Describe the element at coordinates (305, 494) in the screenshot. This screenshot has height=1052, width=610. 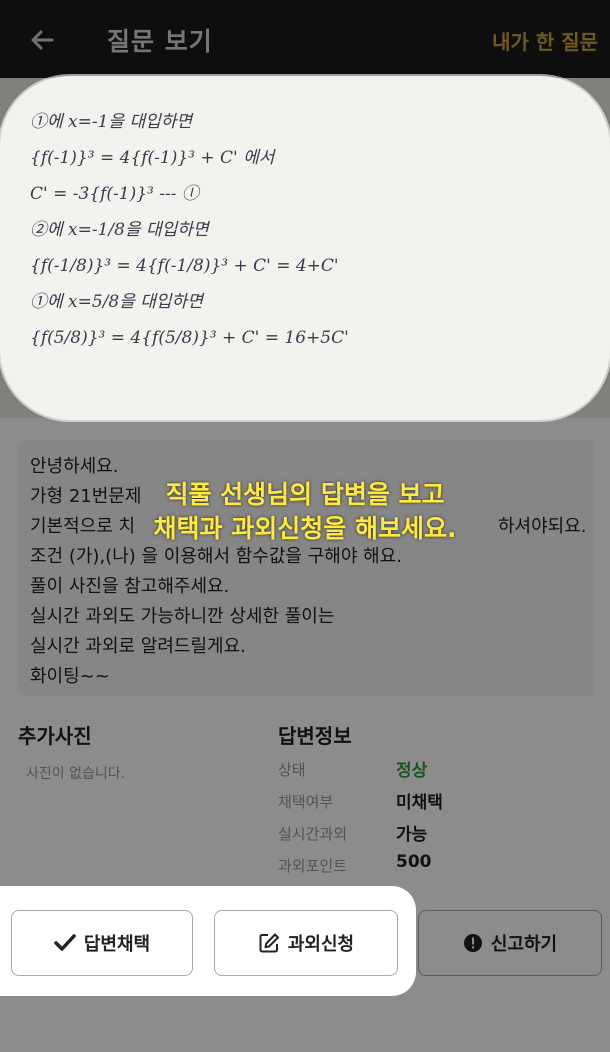
I see `tutorial-line-1: 직풀 선생님의 답변을 보고` at that location.